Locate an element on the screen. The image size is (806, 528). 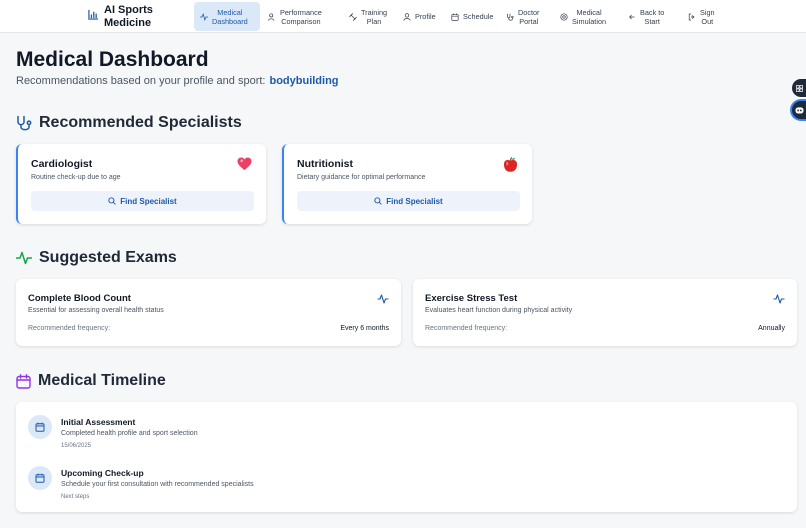
nav-back-to-start: Back to Start is located at coordinates (647, 16).